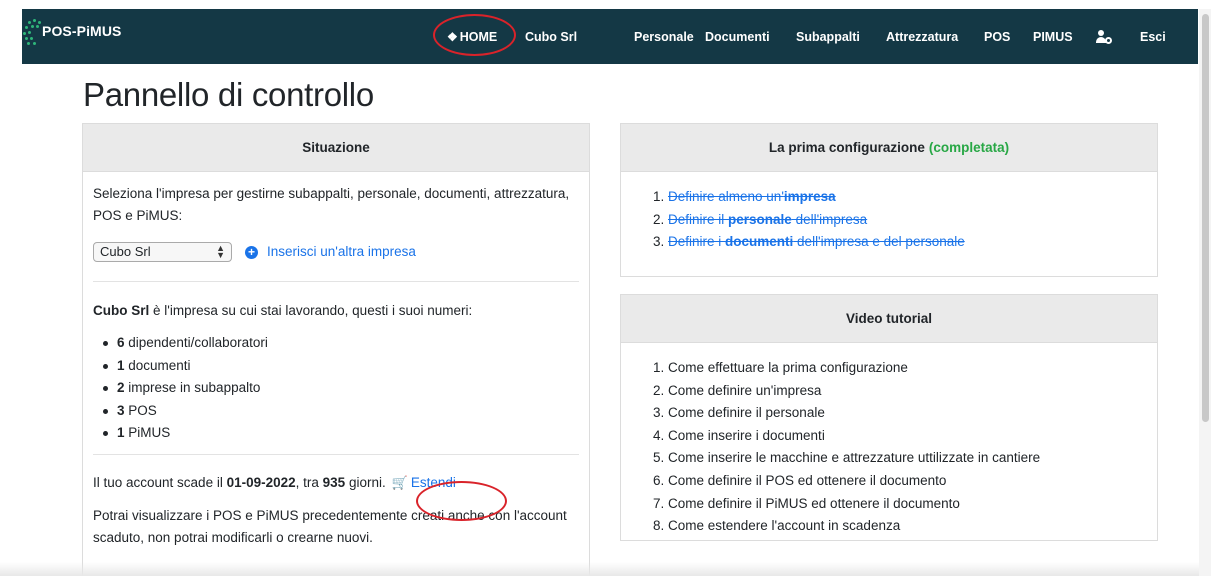 This screenshot has height=576, width=1211. What do you see at coordinates (1153, 37) in the screenshot?
I see `nav-logout: Esci` at bounding box center [1153, 37].